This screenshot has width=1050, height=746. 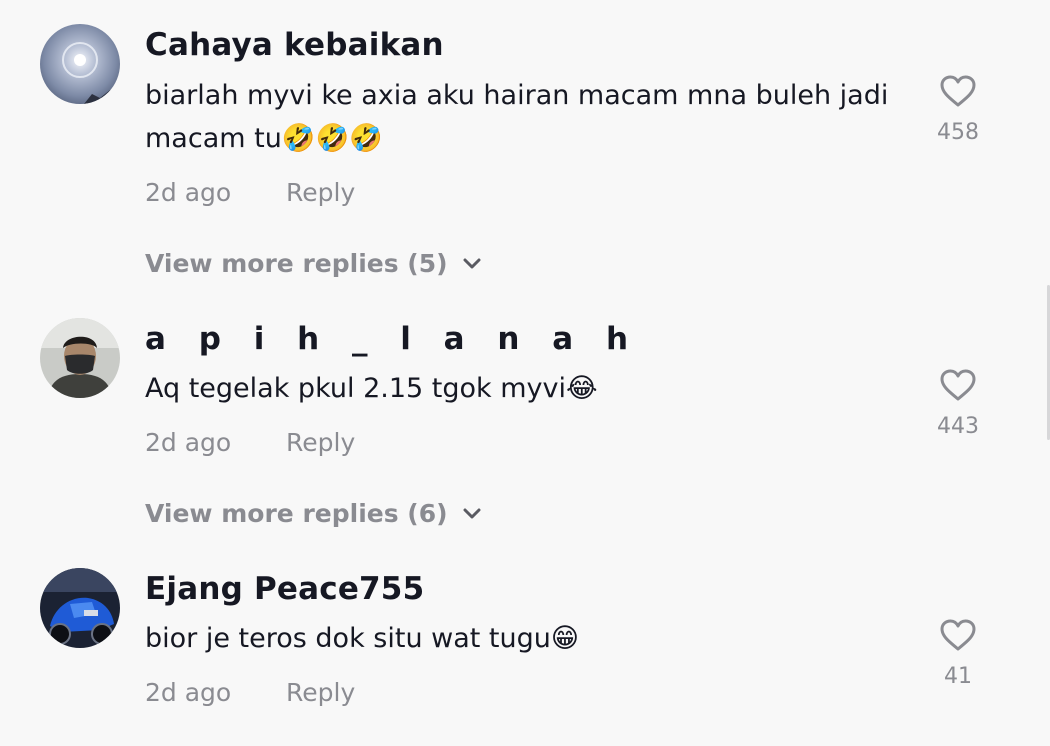 What do you see at coordinates (958, 676) in the screenshot?
I see `like-count: 41` at bounding box center [958, 676].